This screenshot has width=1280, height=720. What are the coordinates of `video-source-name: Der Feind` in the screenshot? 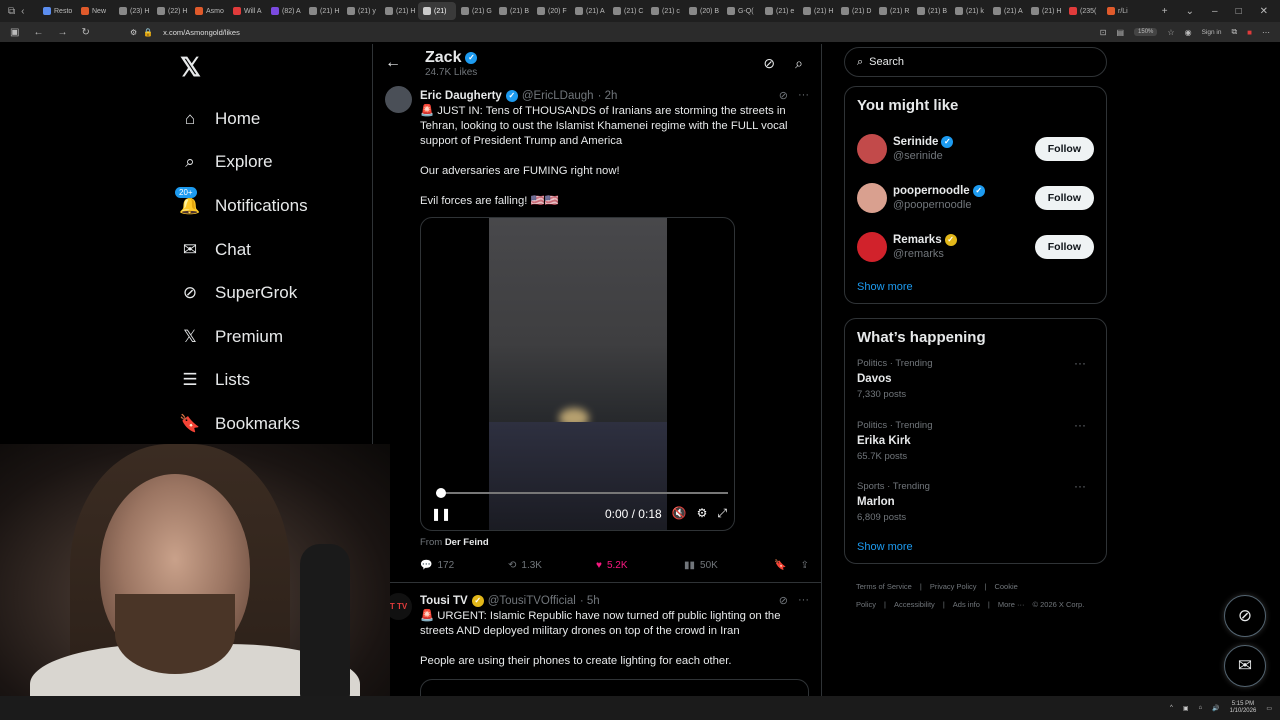 It's located at (467, 542).